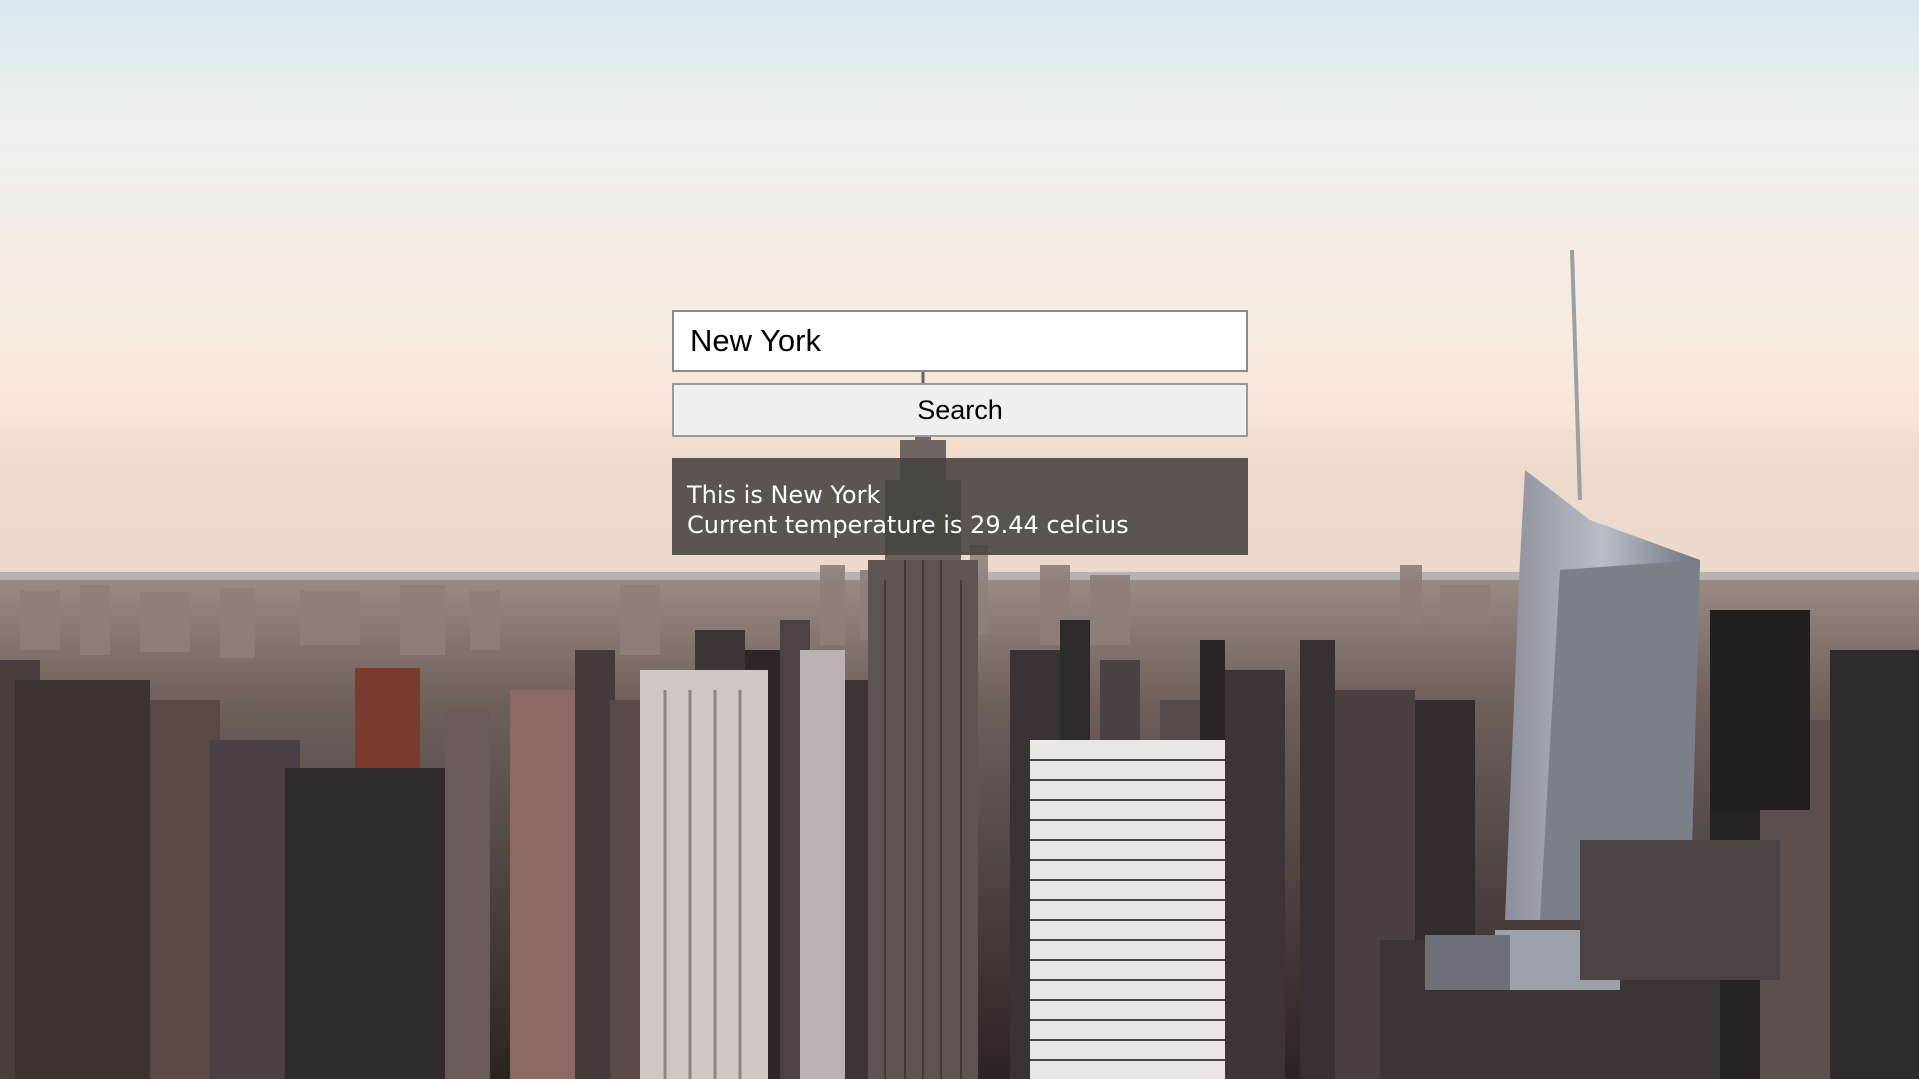 This screenshot has height=1079, width=1919. What do you see at coordinates (960, 341) in the screenshot?
I see `city-search-input` at bounding box center [960, 341].